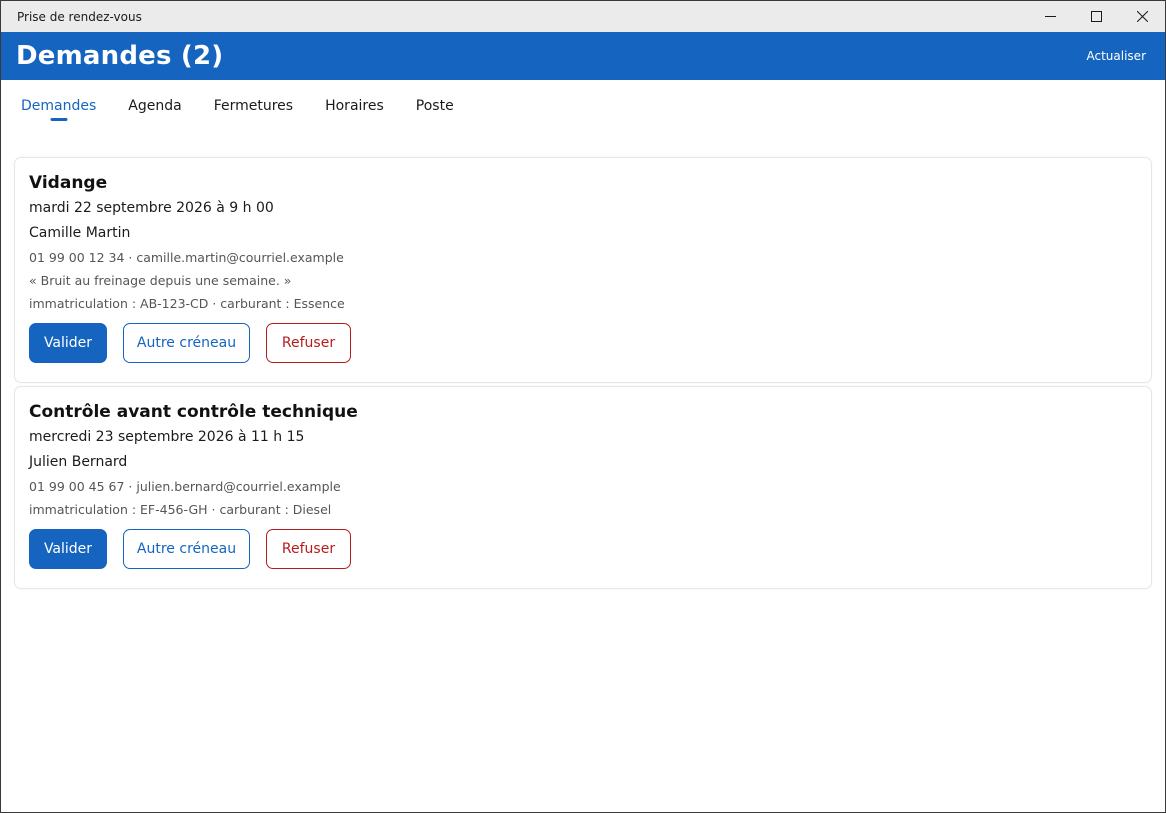 This screenshot has width=1166, height=813. What do you see at coordinates (151, 208) in the screenshot?
I see `request-datetime: mardi 22 septembre 2026 à 9 h 00` at bounding box center [151, 208].